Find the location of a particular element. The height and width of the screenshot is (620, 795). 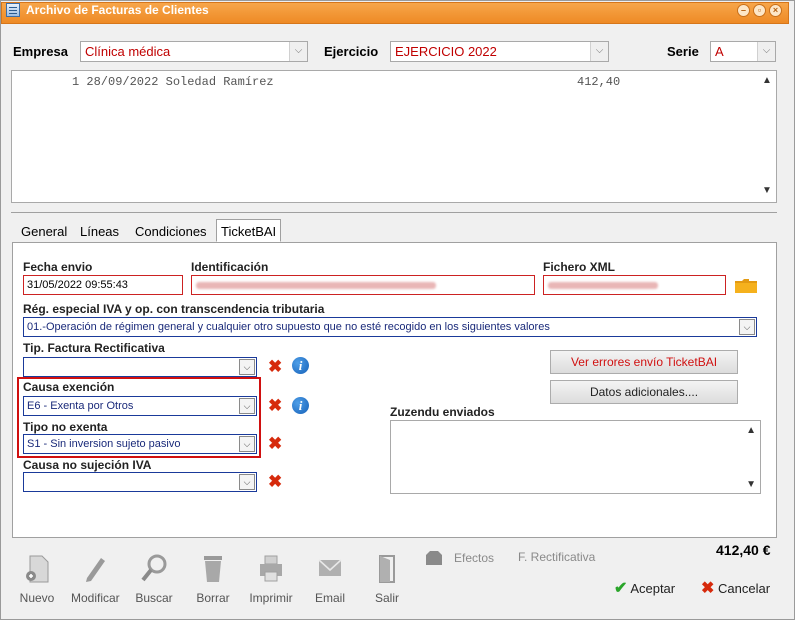

imprimir-label: Imprimir is located at coordinates (271, 598).